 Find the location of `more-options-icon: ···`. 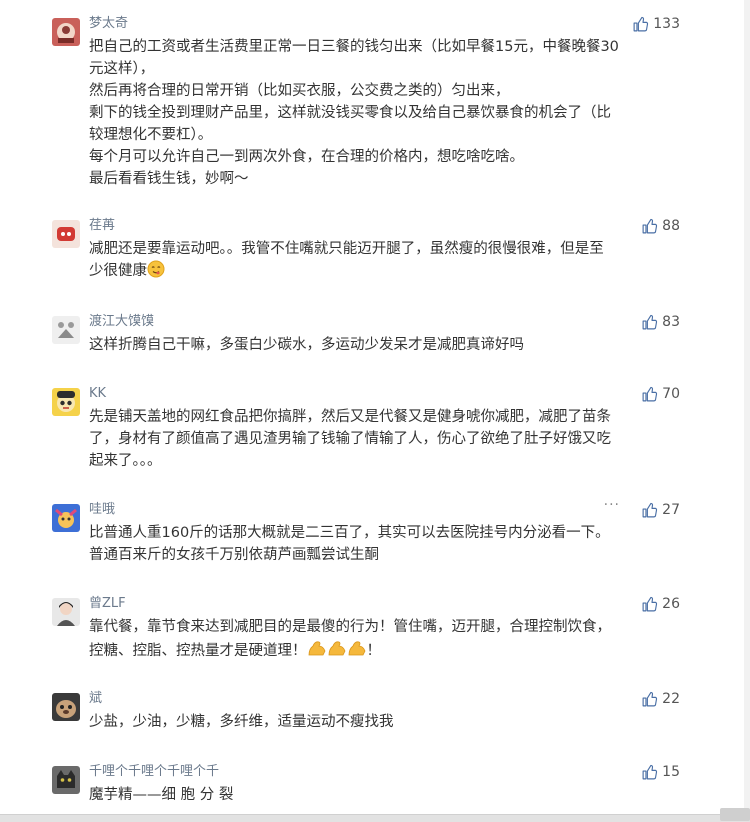

more-options-icon: ··· is located at coordinates (612, 505).